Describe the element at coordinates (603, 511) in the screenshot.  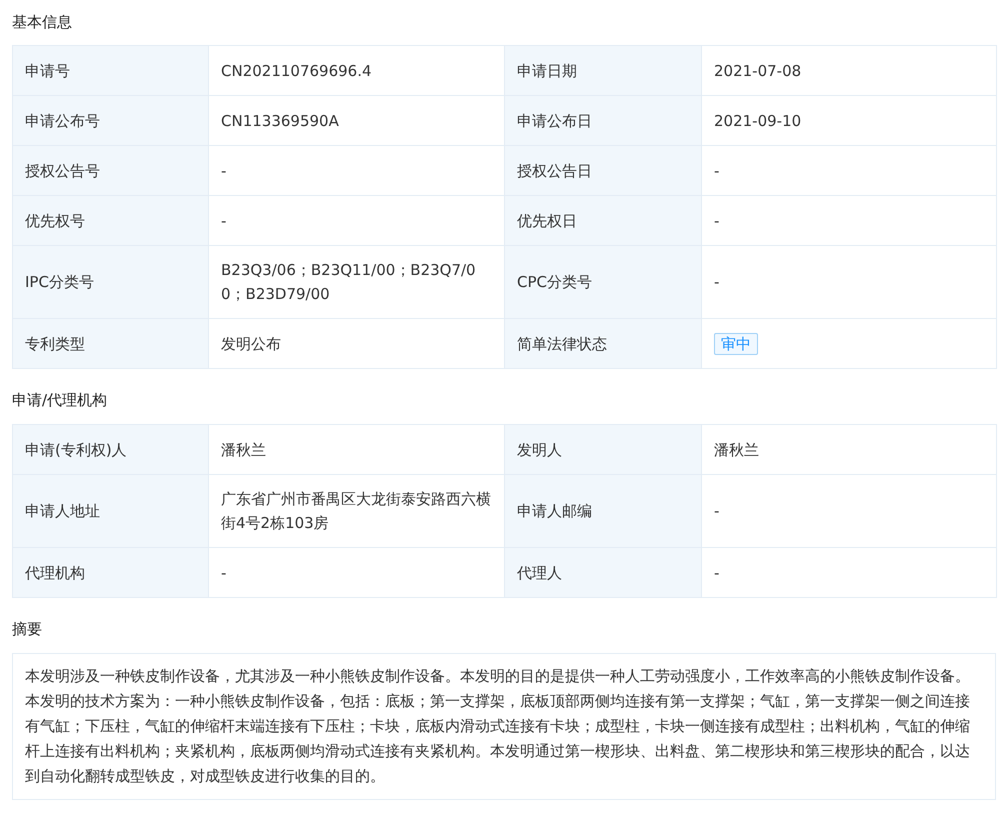
I see `field-label: 申请人邮编` at that location.